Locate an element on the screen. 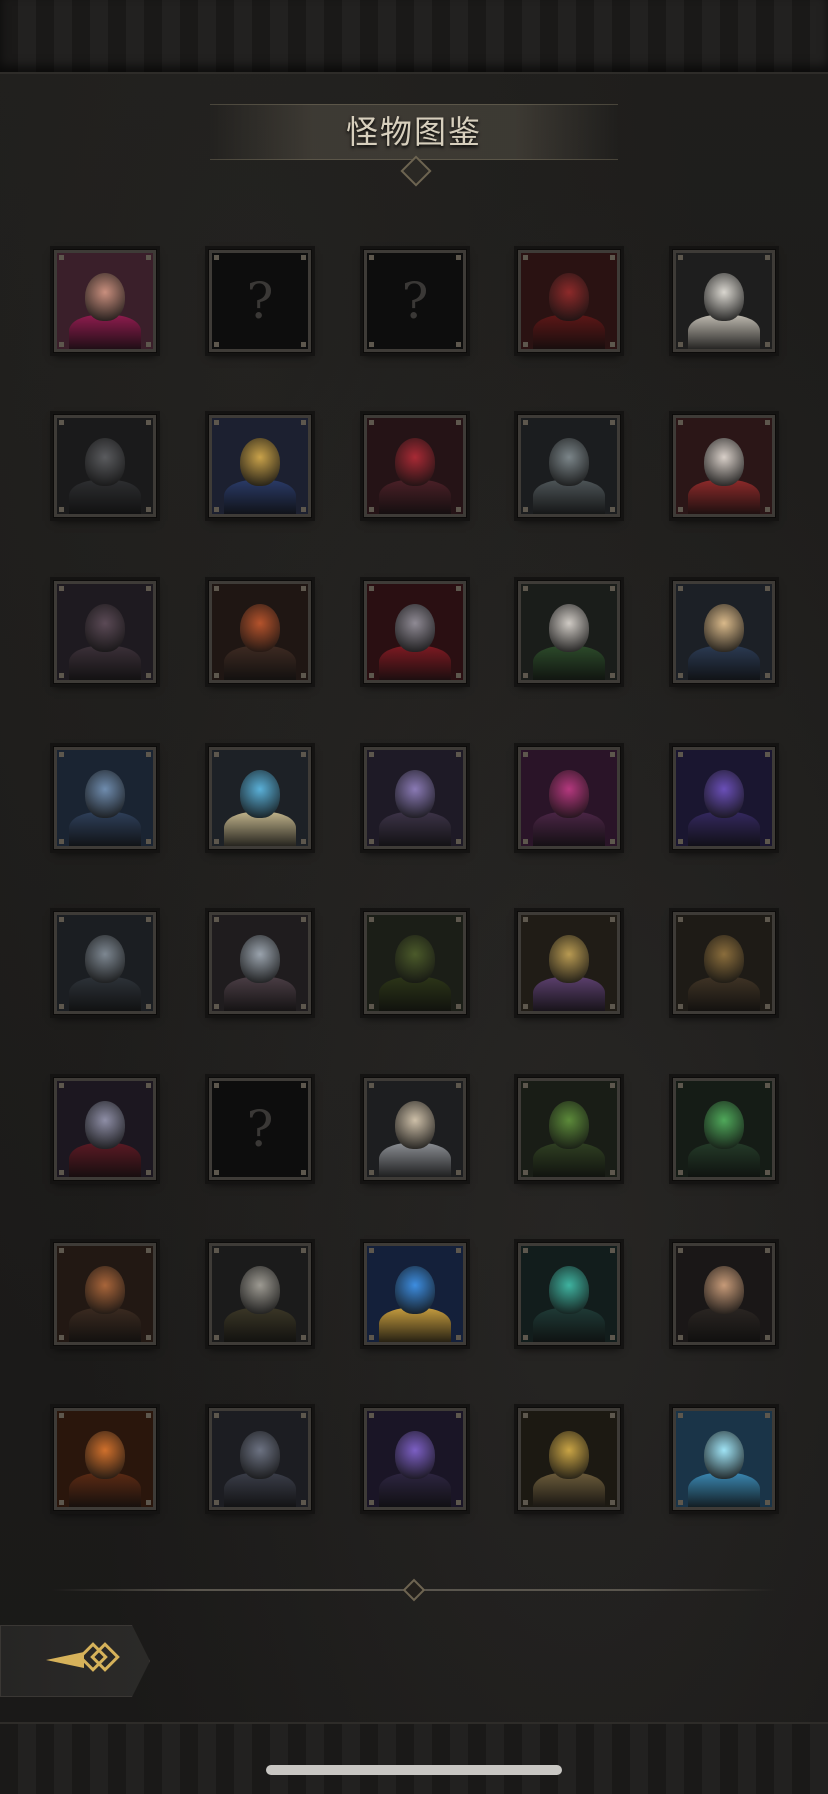 The height and width of the screenshot is (1794, 828). grey-dire-wolf-icon is located at coordinates (260, 1459).